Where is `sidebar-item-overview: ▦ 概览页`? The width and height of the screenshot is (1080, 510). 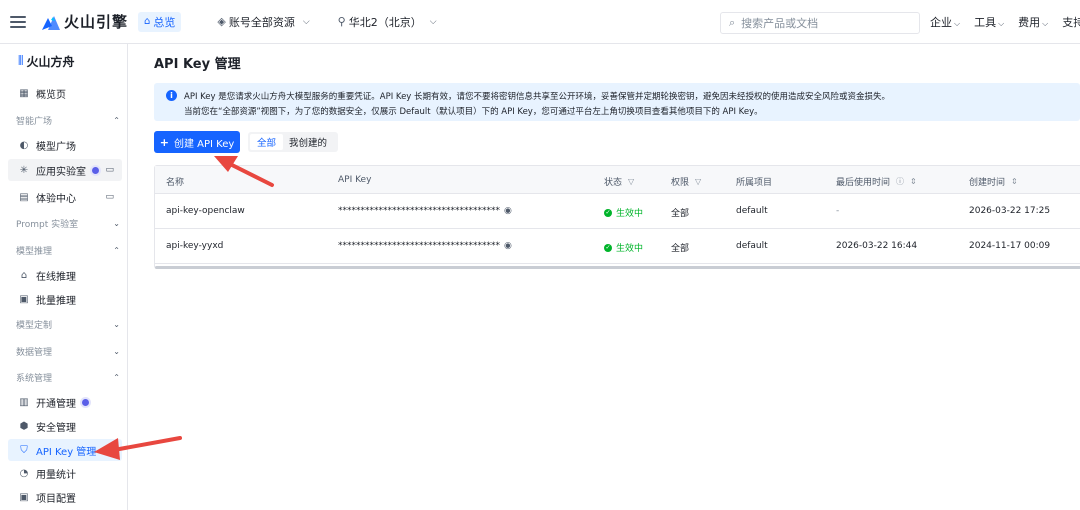 sidebar-item-overview: ▦ 概览页 is located at coordinates (65, 93).